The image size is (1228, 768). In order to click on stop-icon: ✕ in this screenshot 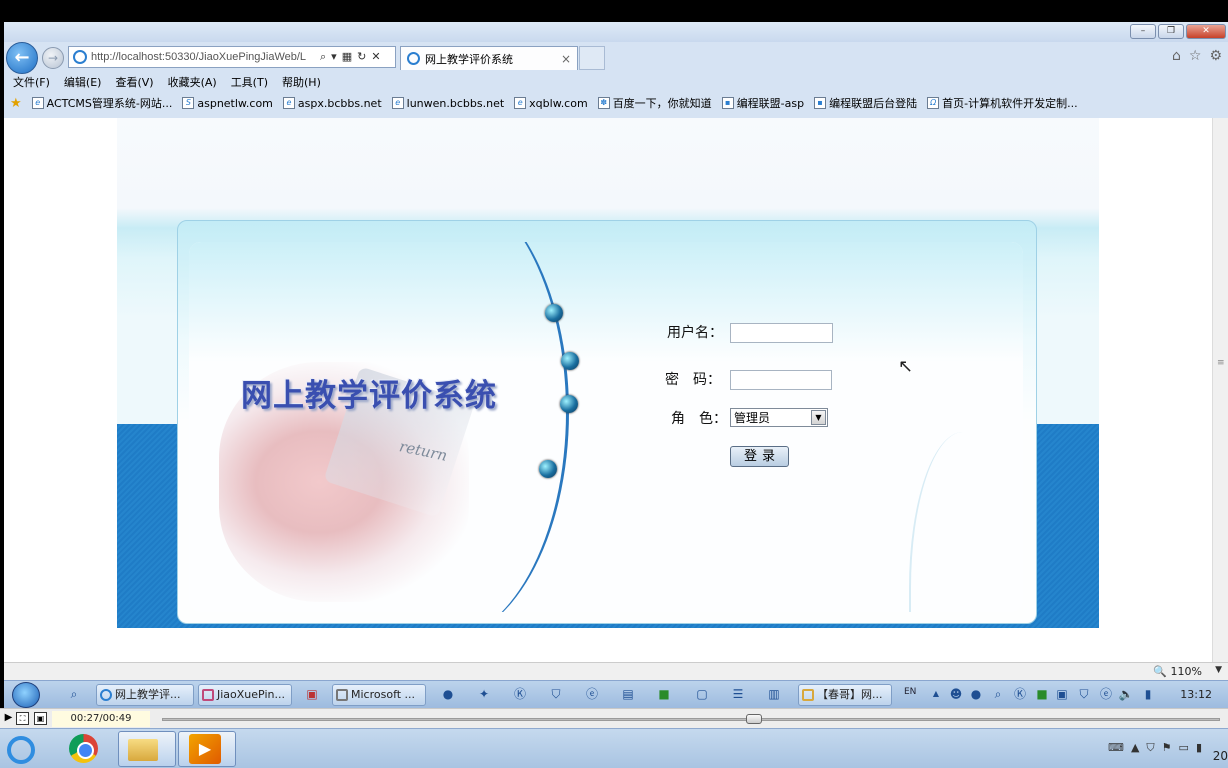, I will do `click(375, 57)`.